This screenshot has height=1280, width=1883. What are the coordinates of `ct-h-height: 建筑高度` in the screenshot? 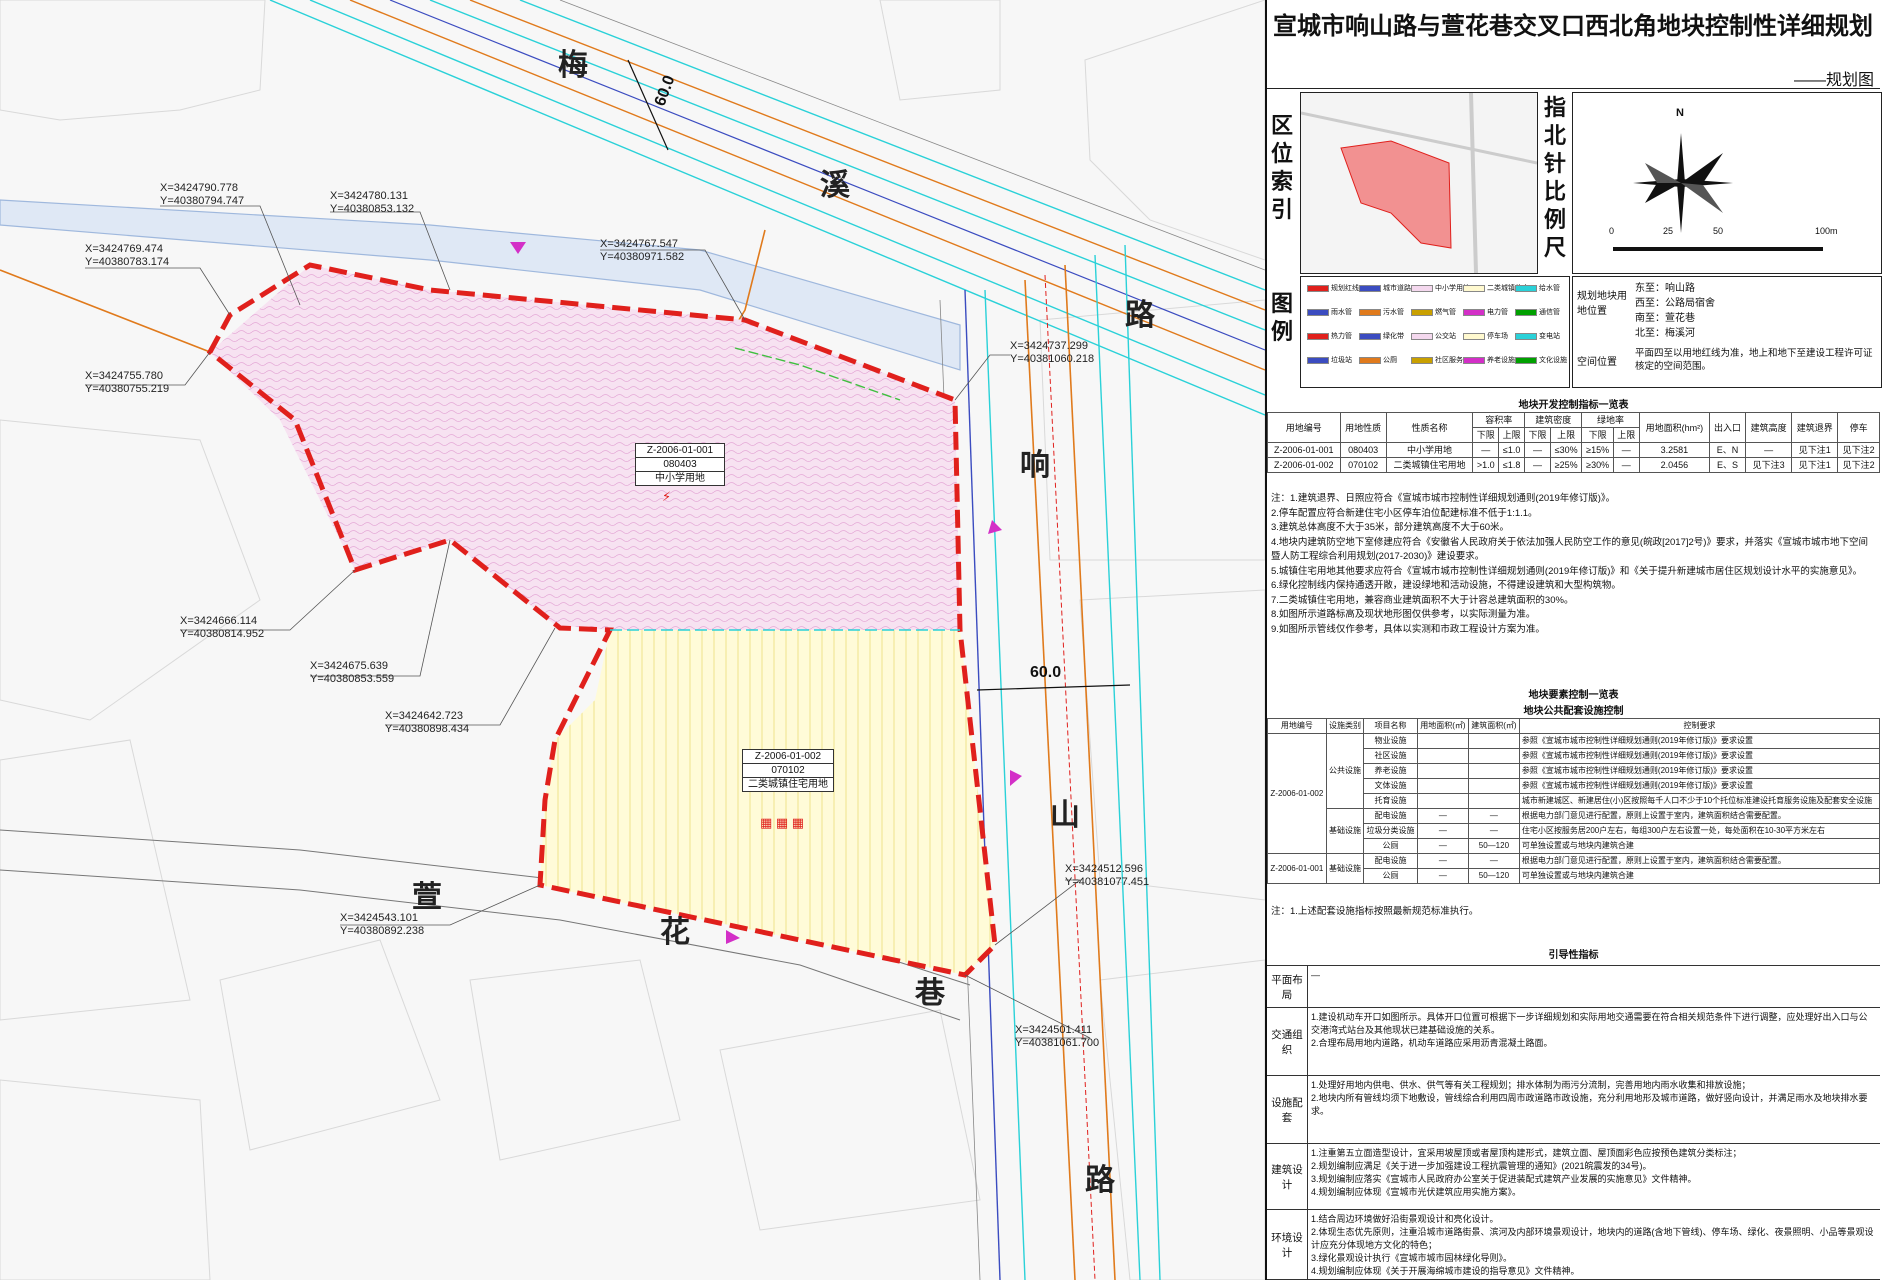 It's located at (1769, 427).